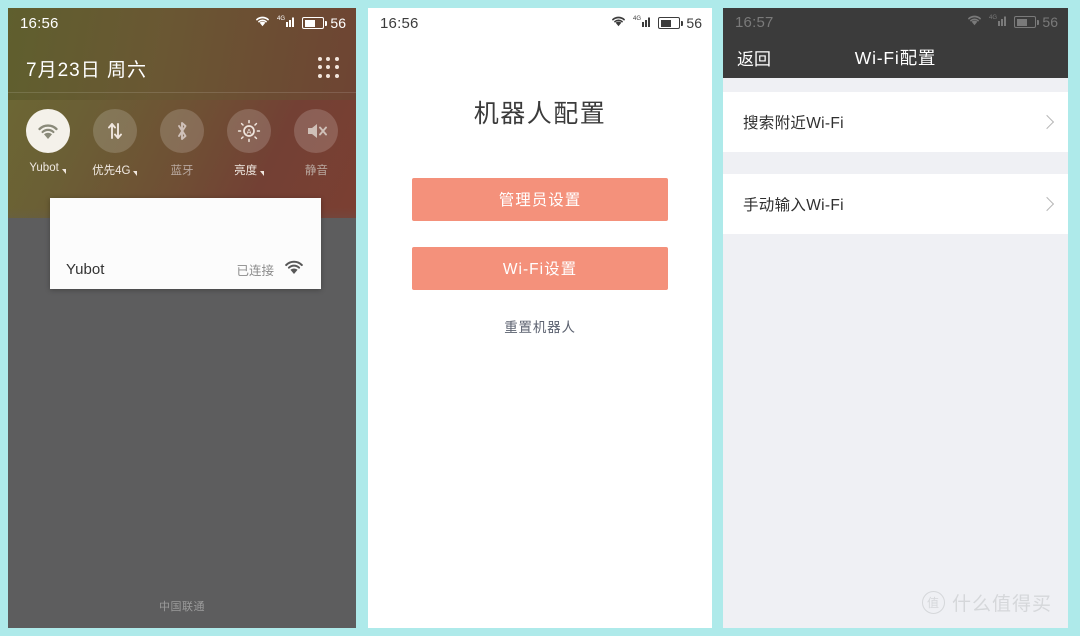 This screenshot has height=636, width=1080. I want to click on toggle-mute-label: 静音, so click(316, 170).